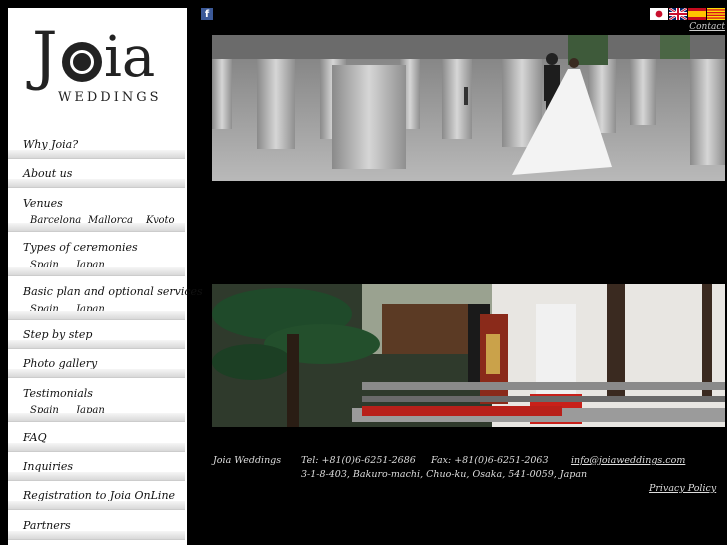 This screenshot has height=545, width=727. I want to click on footer-telephone: Tel: +81(0)6-6251-2686, so click(358, 460).